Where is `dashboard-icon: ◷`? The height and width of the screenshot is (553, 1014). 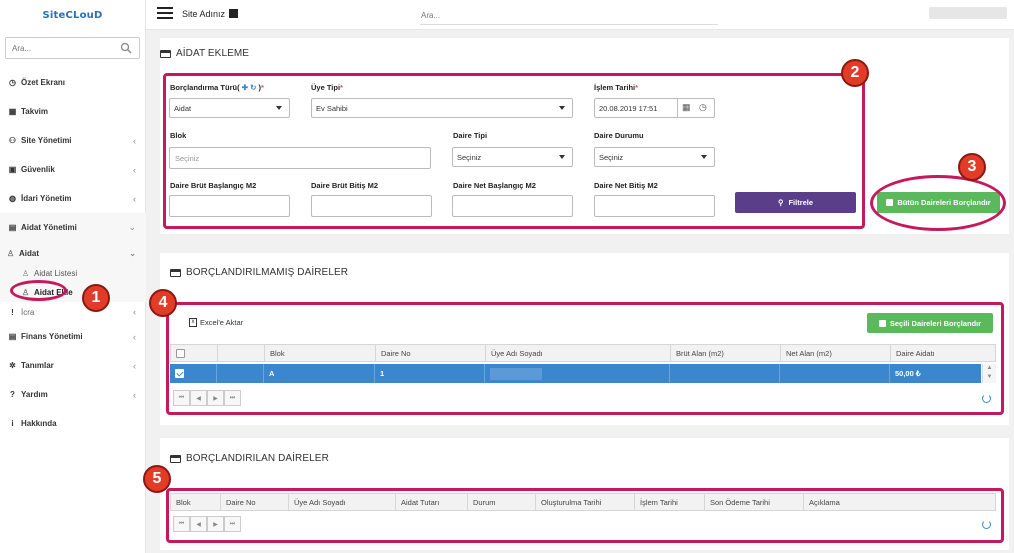
dashboard-icon: ◷ is located at coordinates (12, 82).